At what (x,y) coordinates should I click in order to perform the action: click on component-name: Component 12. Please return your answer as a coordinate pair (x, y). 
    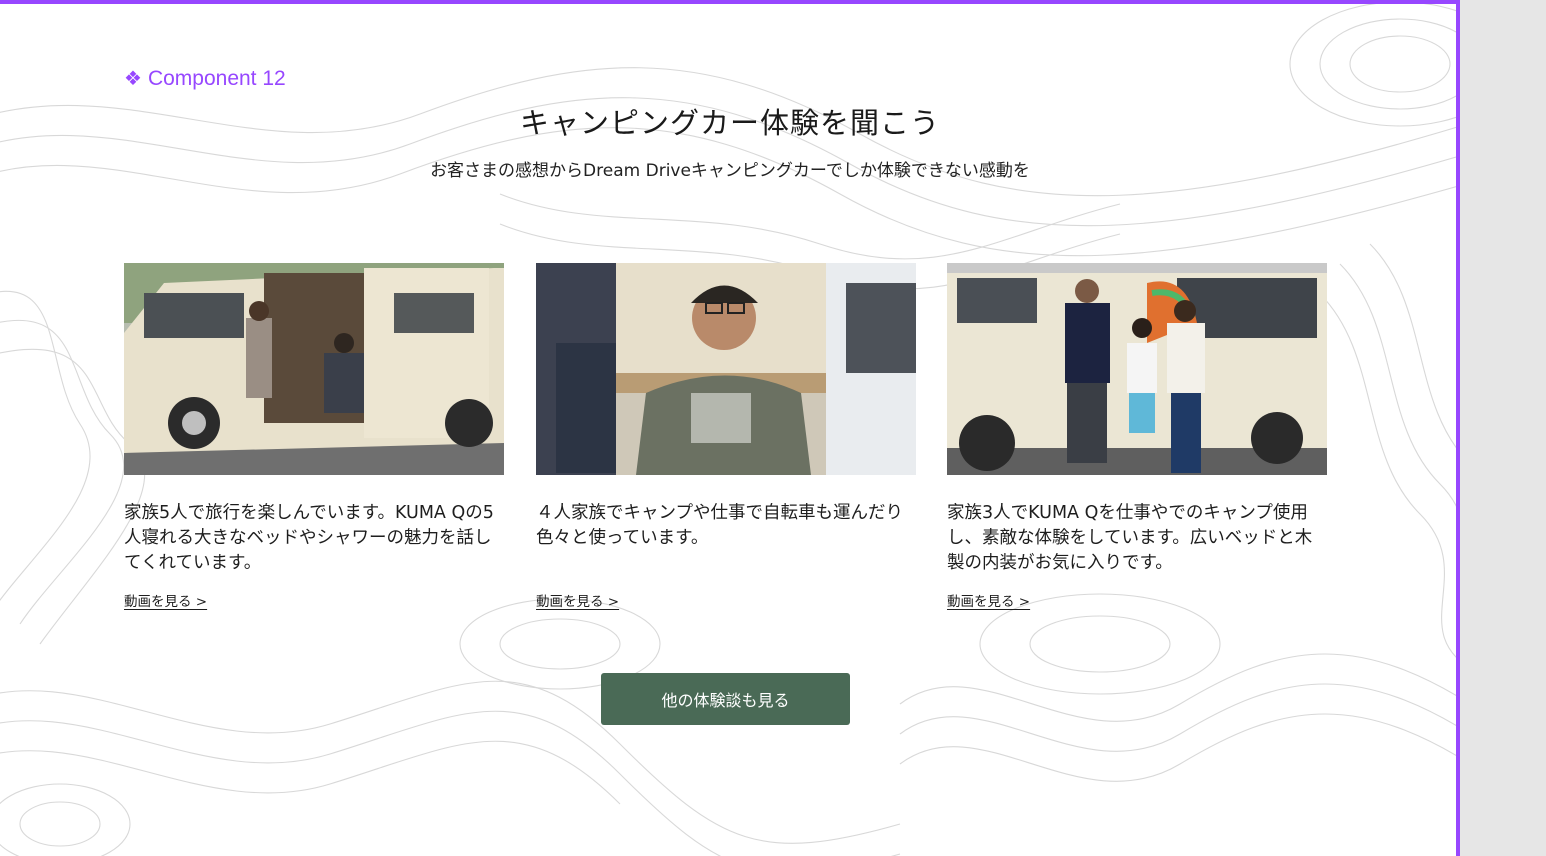
    Looking at the image, I should click on (216, 78).